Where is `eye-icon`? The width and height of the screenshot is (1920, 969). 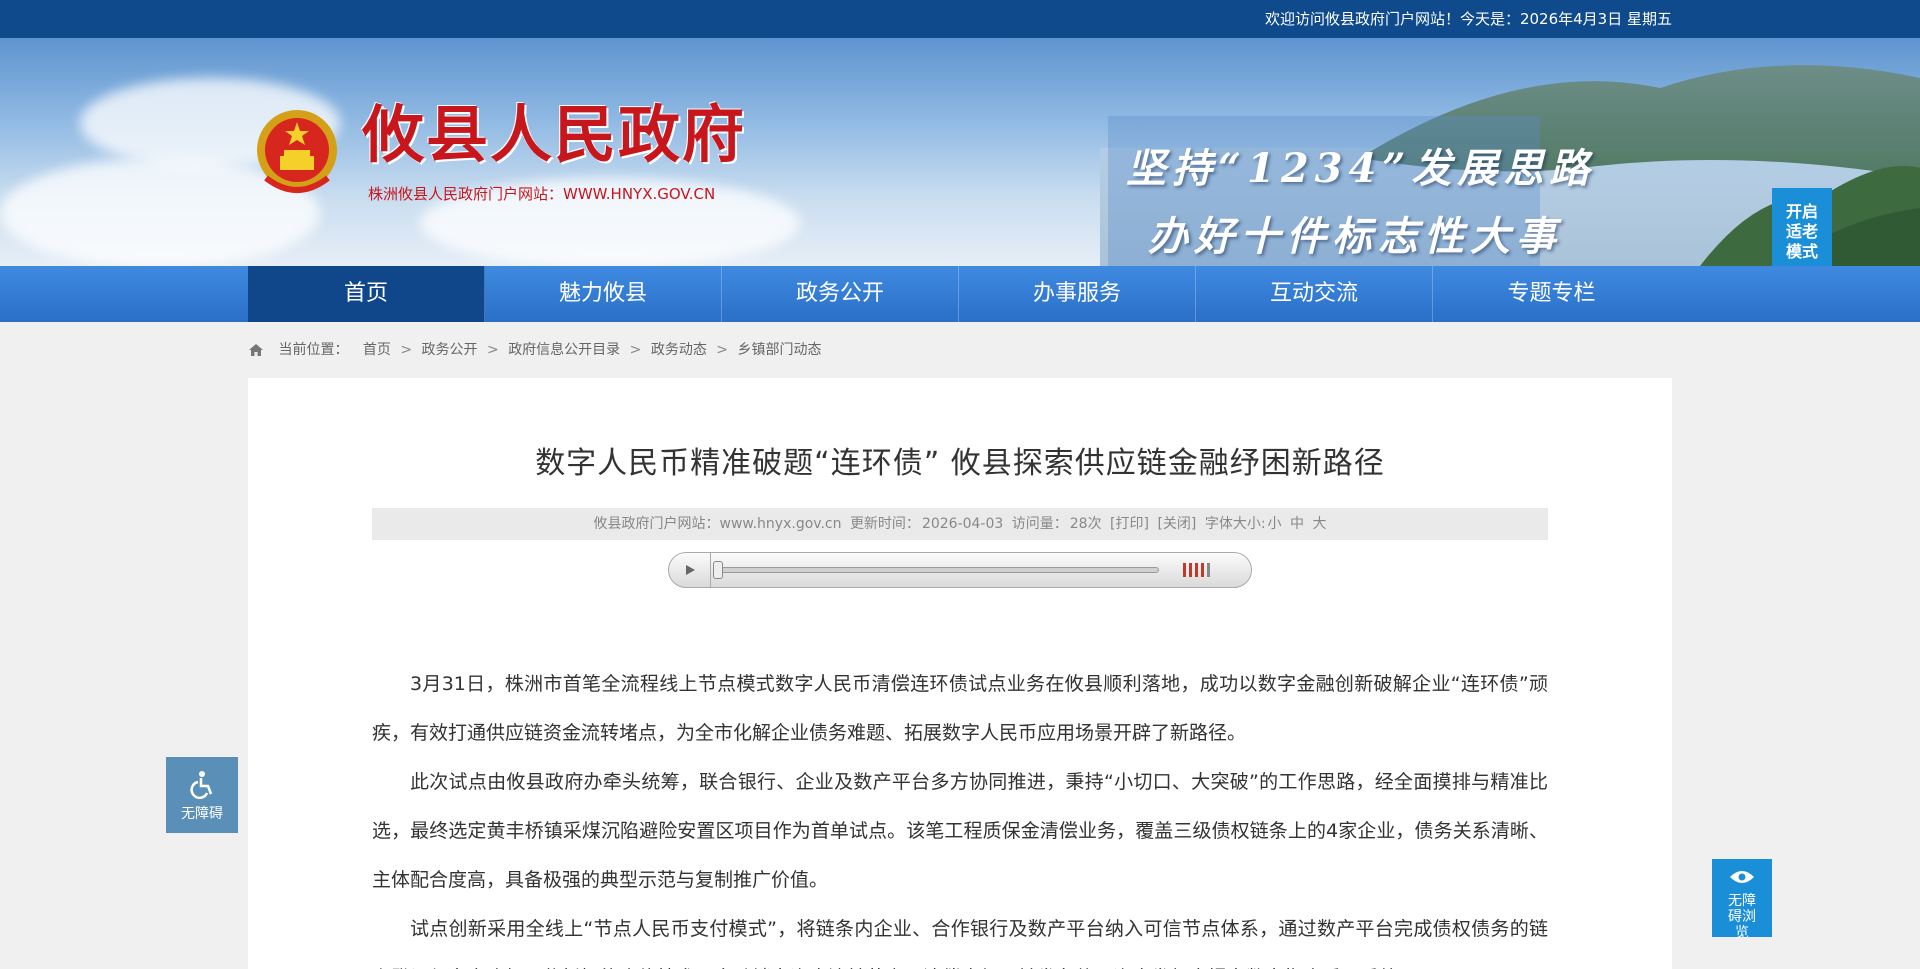
eye-icon is located at coordinates (1742, 877).